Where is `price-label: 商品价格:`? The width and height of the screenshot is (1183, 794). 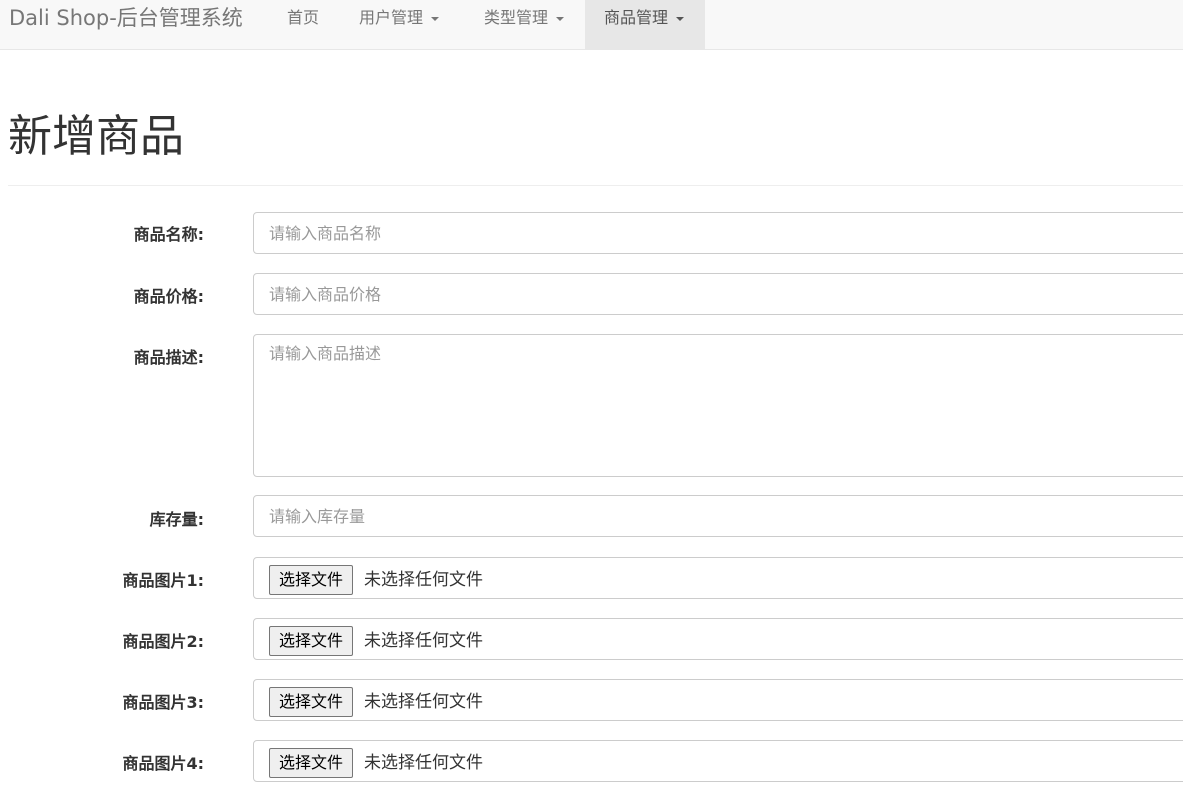
price-label: 商品价格: is located at coordinates (168, 296).